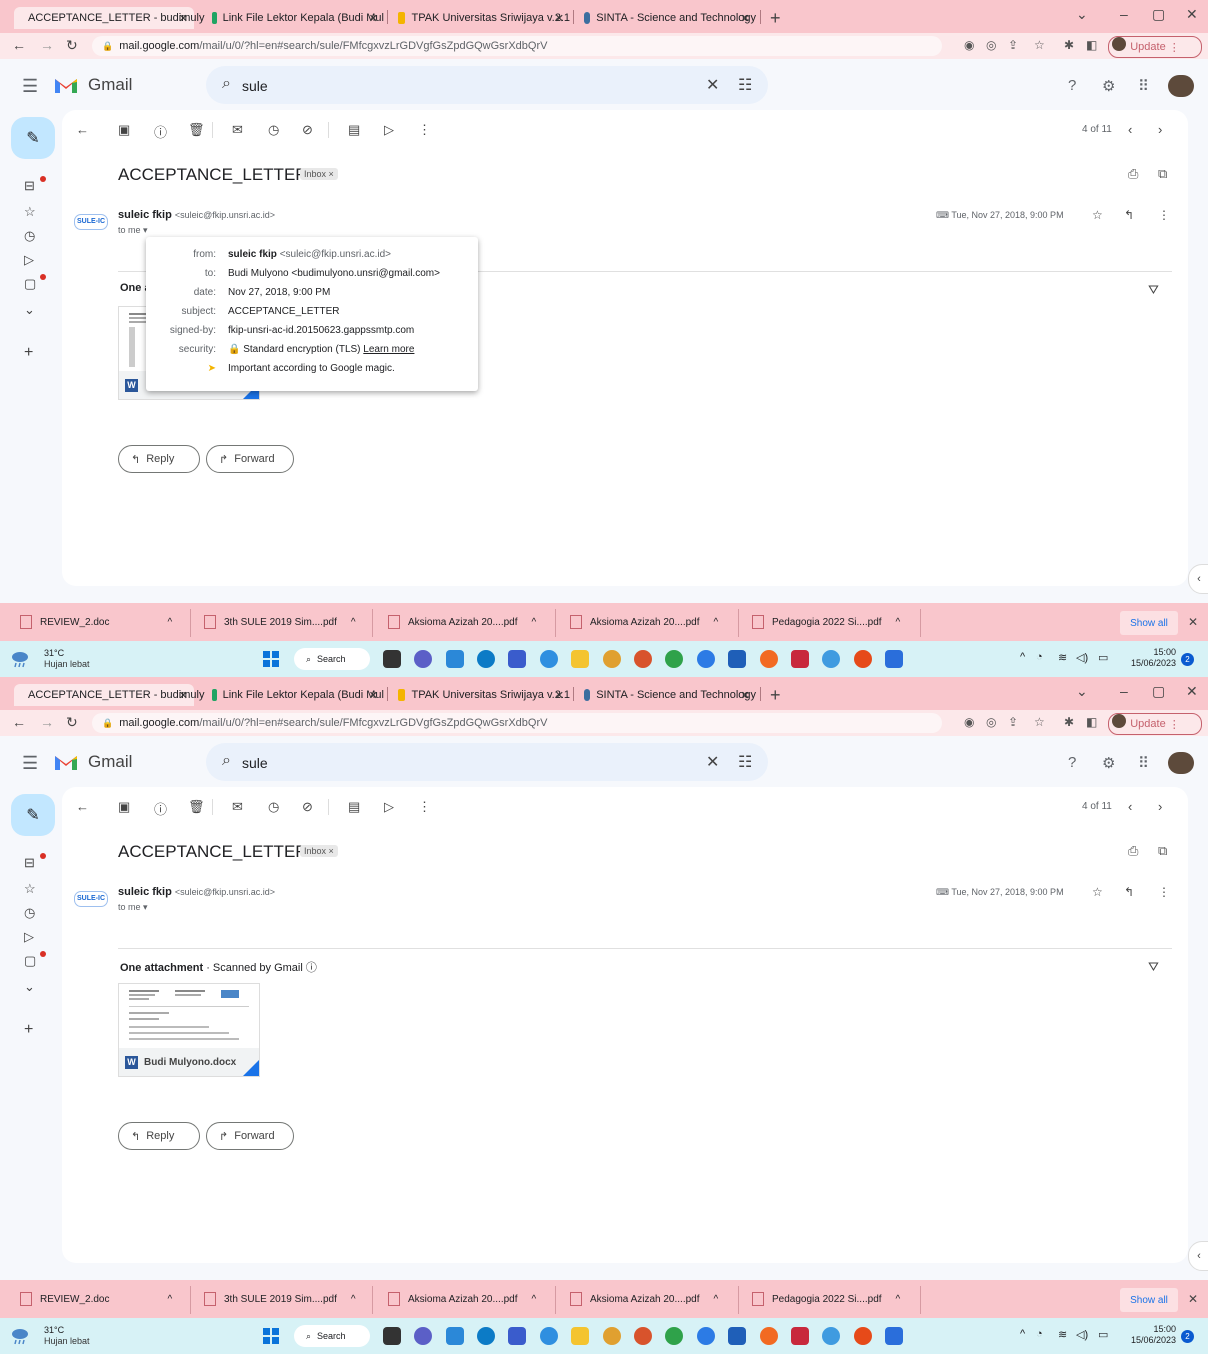 This screenshot has width=1208, height=1354. I want to click on pocket-icon, so click(800, 659).